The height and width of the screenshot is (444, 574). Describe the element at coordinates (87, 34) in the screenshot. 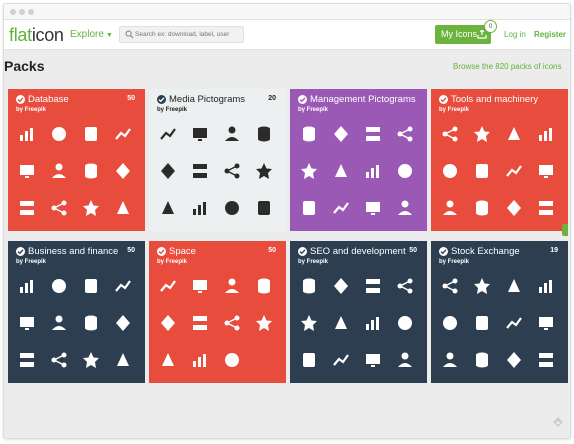

I see `explore-label: Explore` at that location.